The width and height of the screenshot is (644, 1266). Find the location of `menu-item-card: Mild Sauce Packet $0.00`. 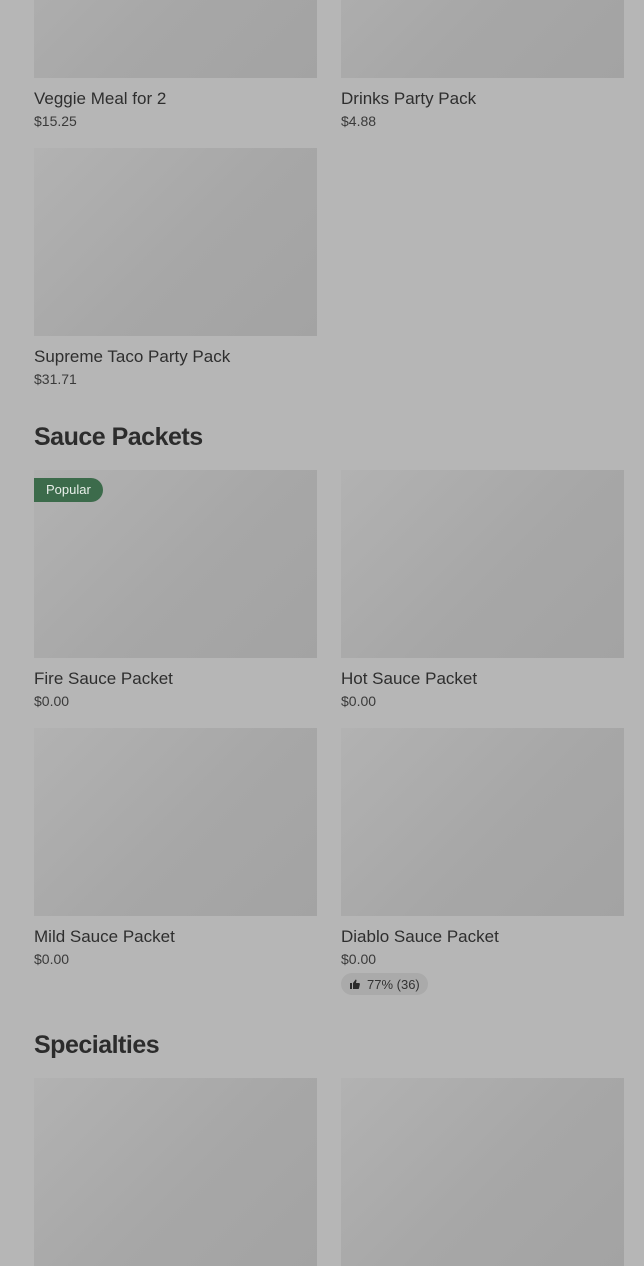

menu-item-card: Mild Sauce Packet $0.00 is located at coordinates (175, 847).